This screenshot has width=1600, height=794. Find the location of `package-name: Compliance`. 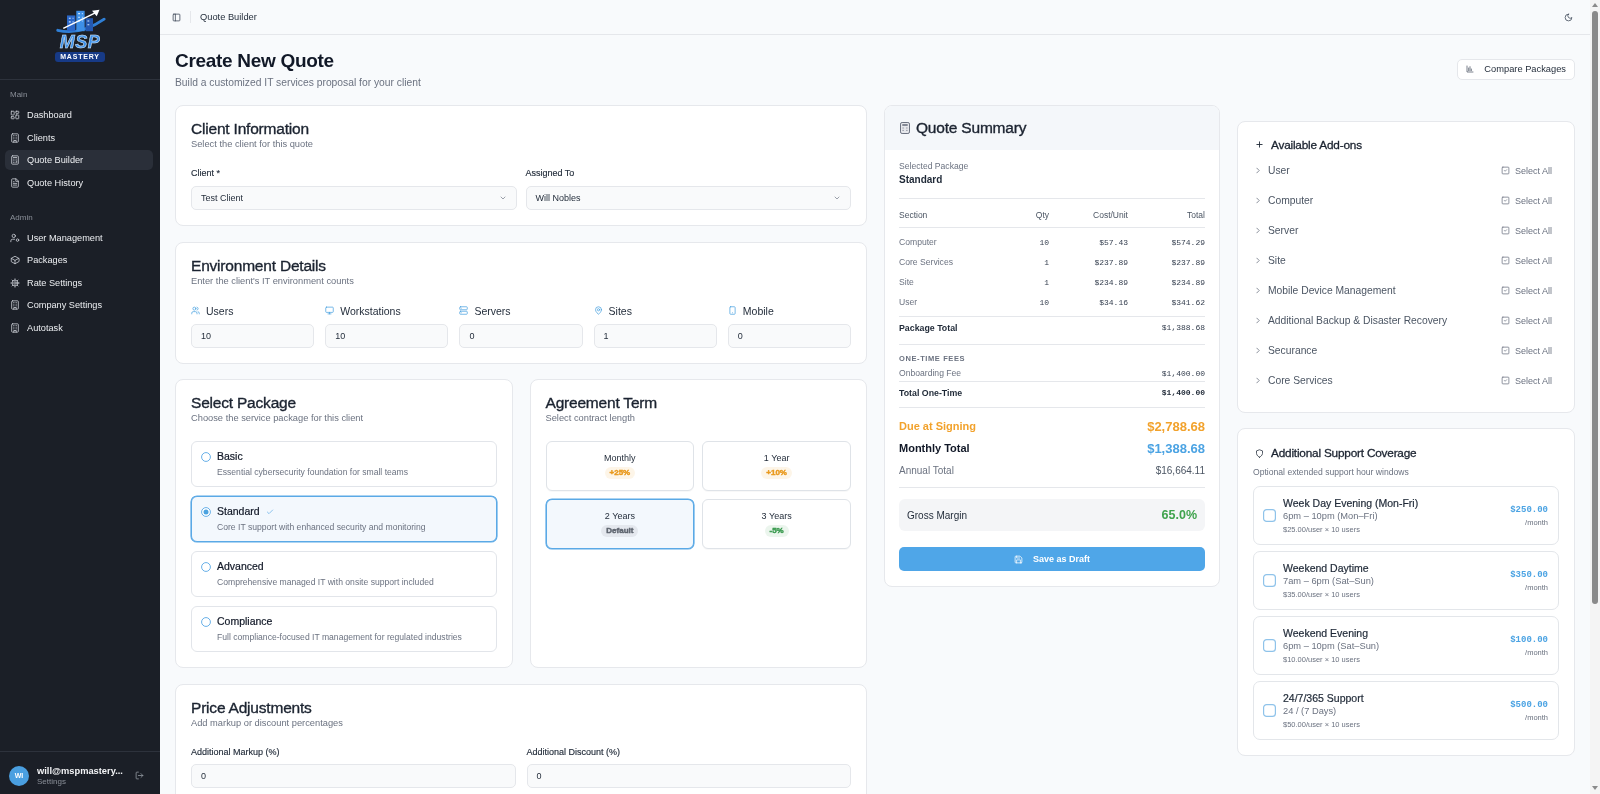

package-name: Compliance is located at coordinates (245, 621).